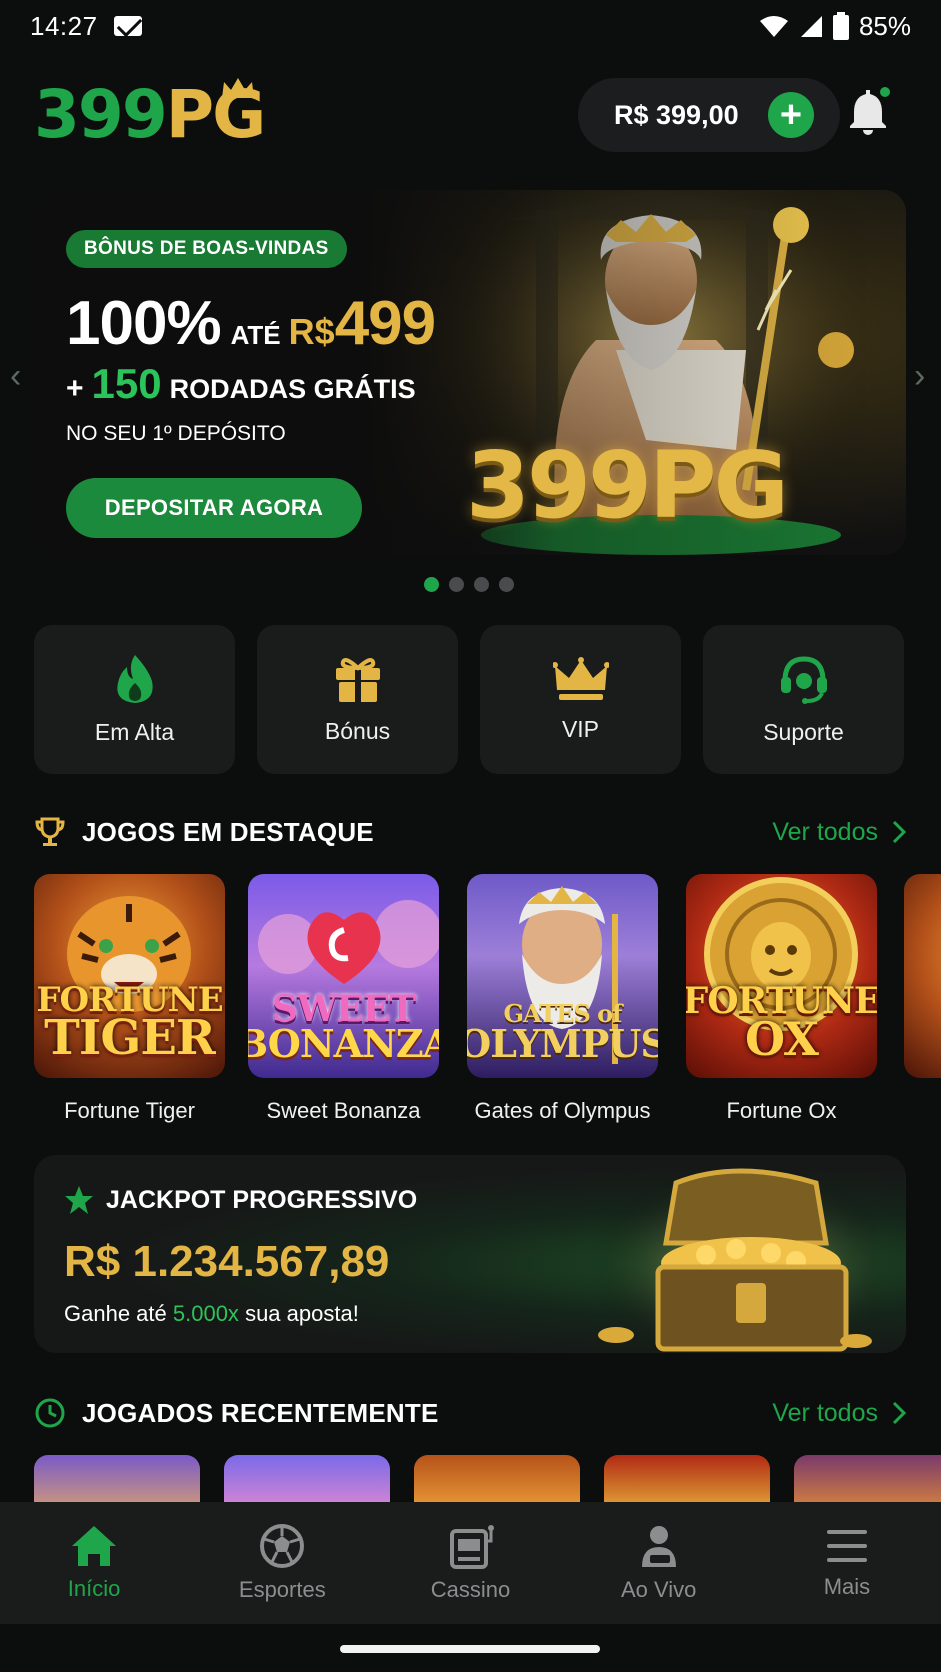 Image resolution: width=941 pixels, height=1672 pixels. What do you see at coordinates (134, 679) in the screenshot?
I see `flame-icon` at bounding box center [134, 679].